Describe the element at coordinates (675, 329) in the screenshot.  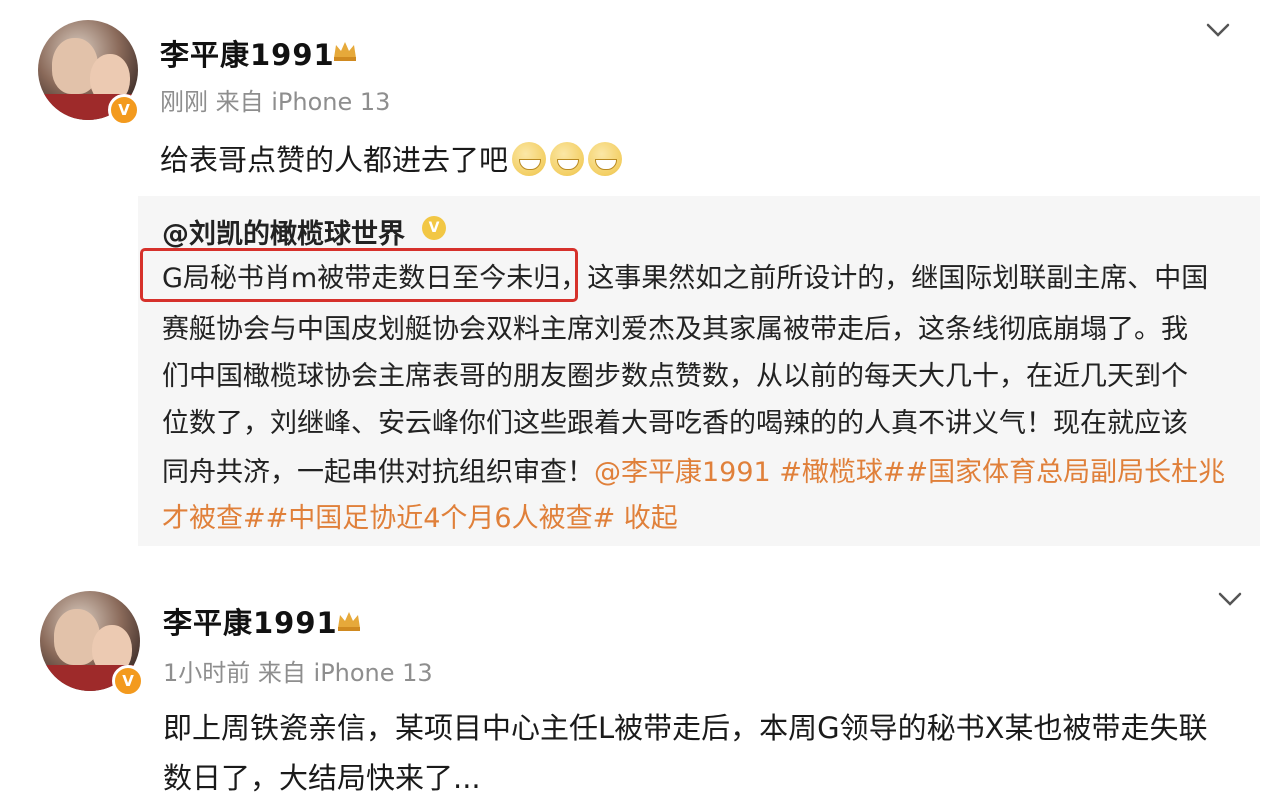
I see `repost-line: 赛艇协会与中国皮划艇协会双料主席刘爱杰及其家属被带走后，这条线彻底崩塌了。我` at that location.